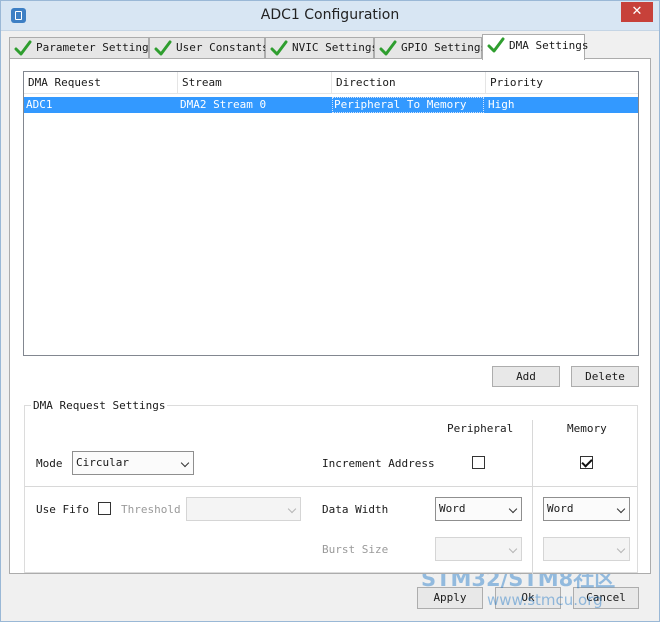 This screenshot has height=622, width=660. Describe the element at coordinates (151, 509) in the screenshot. I see `threshold-label: Threshold` at that location.